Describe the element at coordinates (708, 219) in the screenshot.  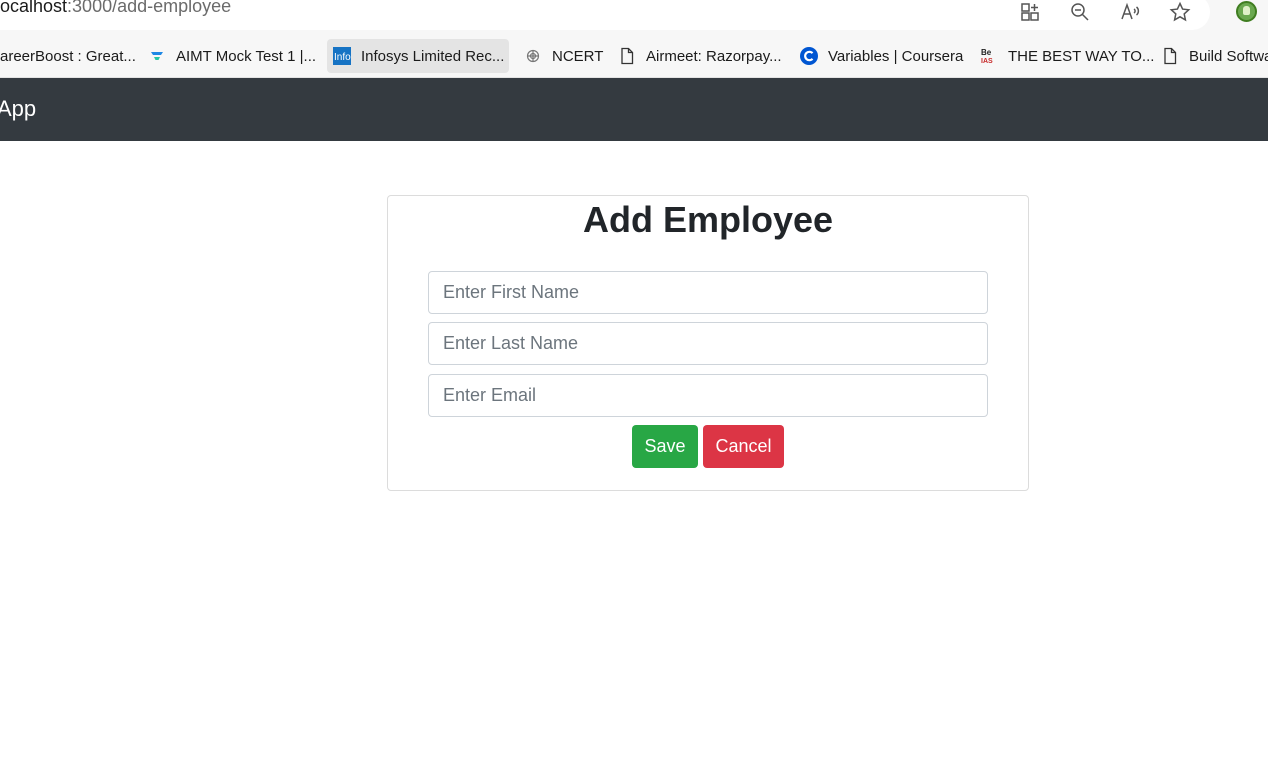
I see `page-title: Add Employee` at that location.